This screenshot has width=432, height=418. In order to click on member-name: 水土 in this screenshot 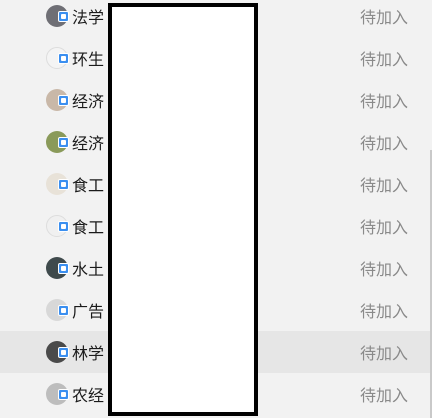, I will do `click(88, 269)`.